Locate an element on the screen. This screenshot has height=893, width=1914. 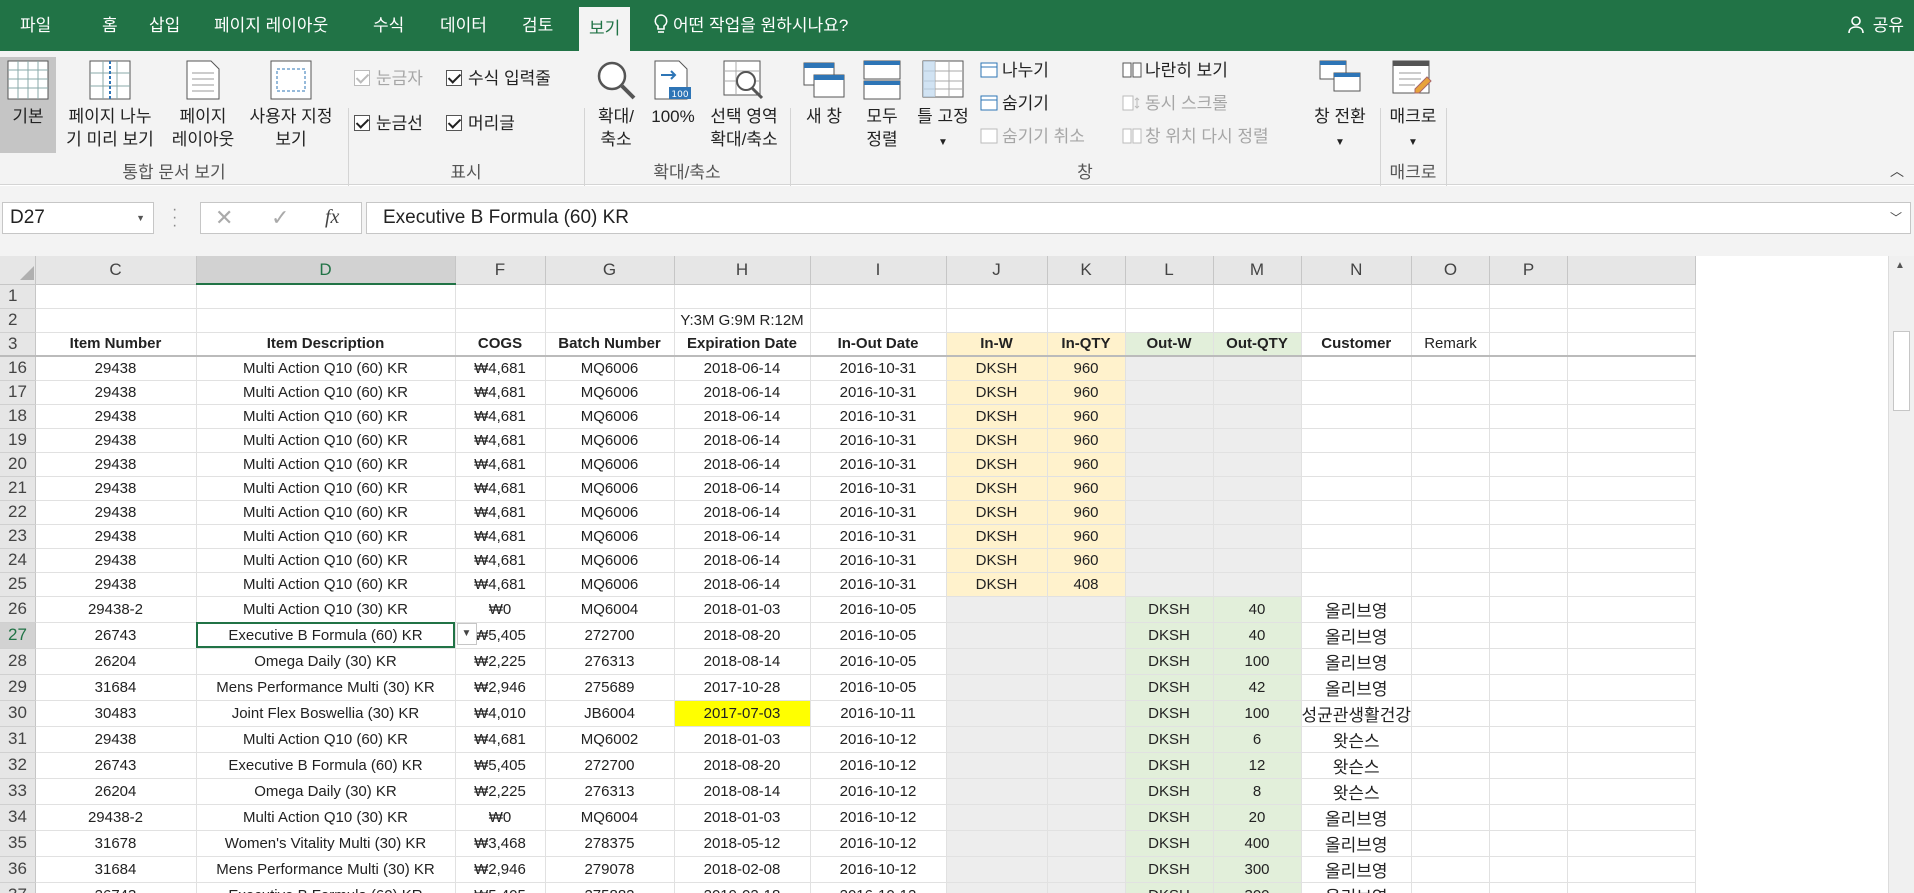
cell: JB6004 is located at coordinates (610, 713).